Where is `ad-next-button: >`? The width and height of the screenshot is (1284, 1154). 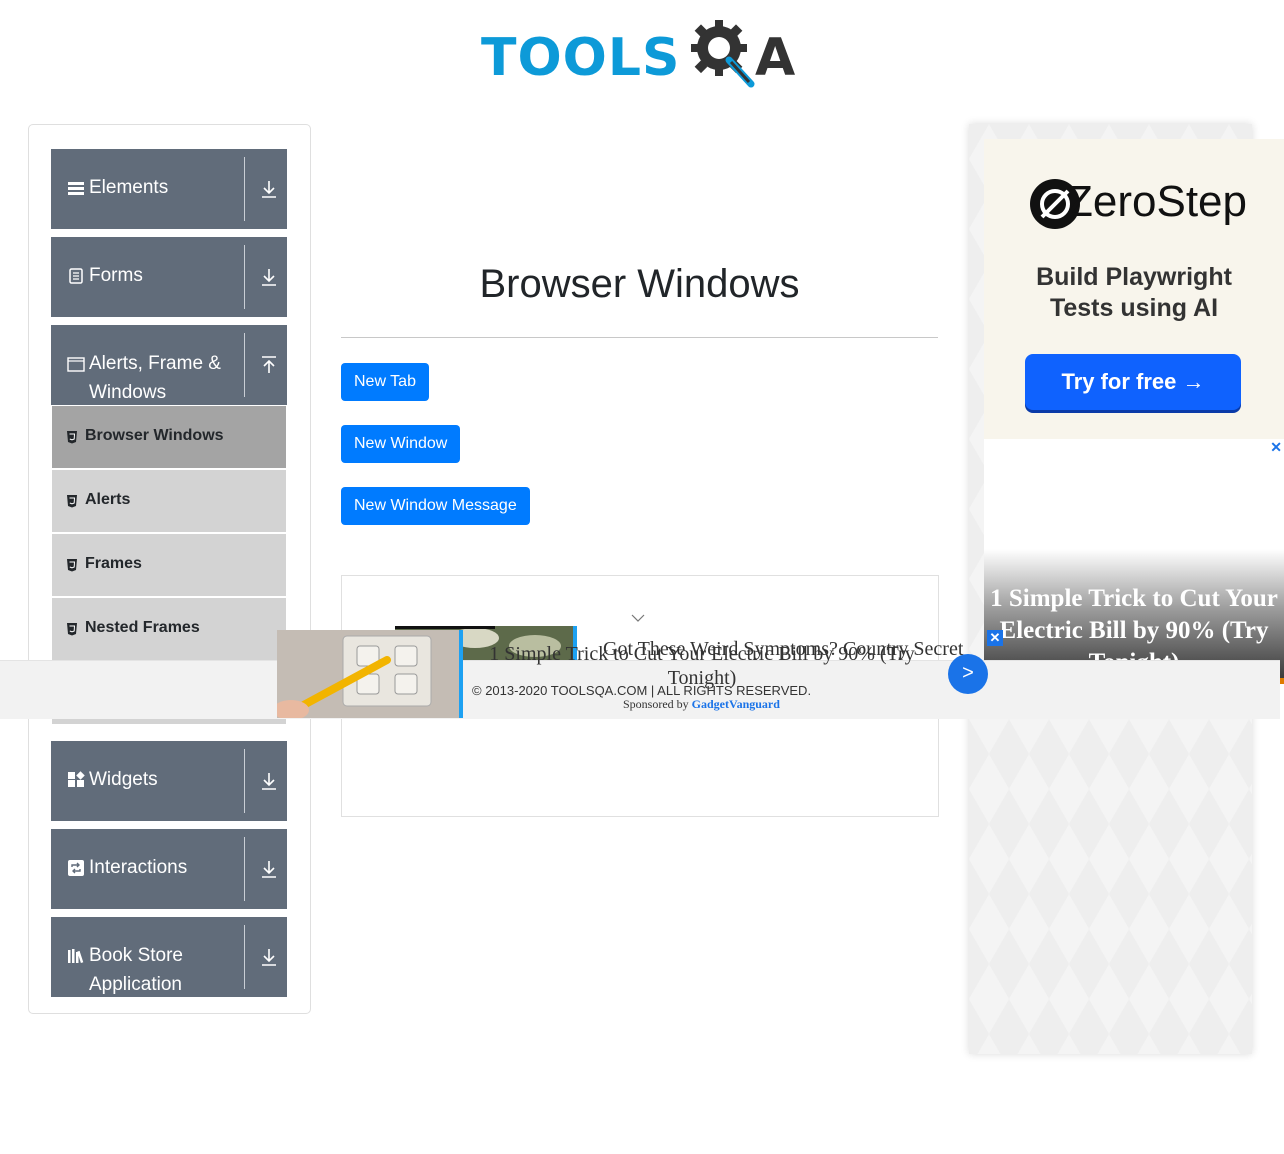 ad-next-button: > is located at coordinates (968, 674).